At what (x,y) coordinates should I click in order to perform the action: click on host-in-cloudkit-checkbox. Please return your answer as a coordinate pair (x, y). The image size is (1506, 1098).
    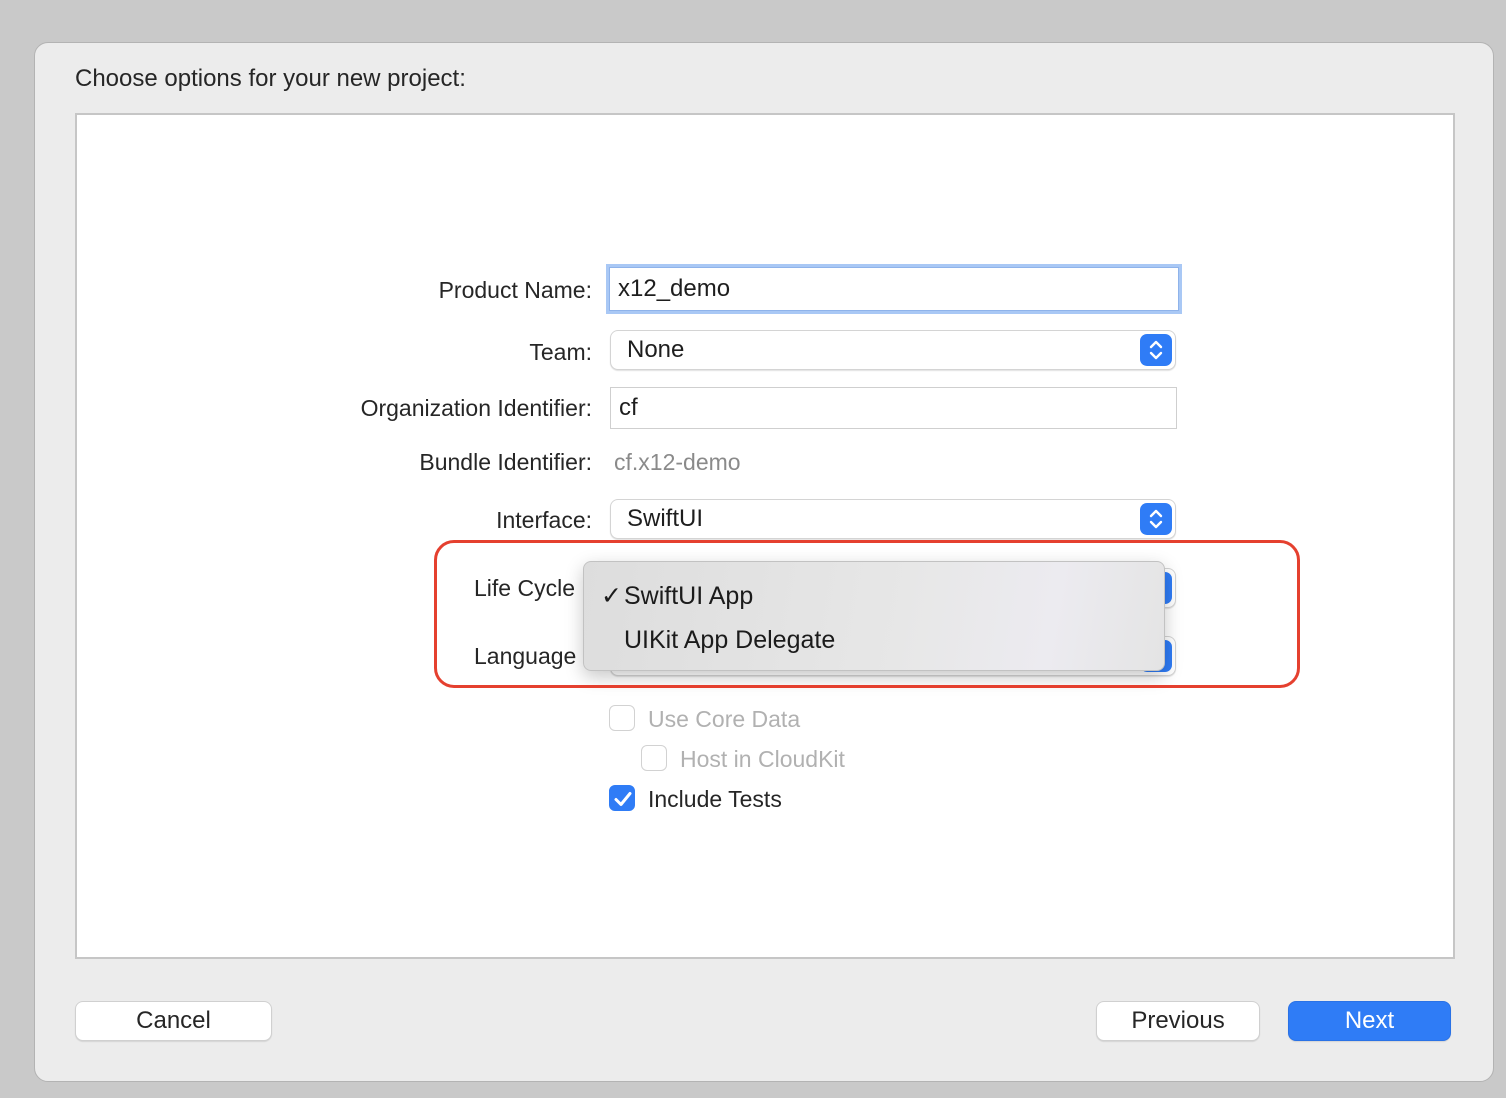
    Looking at the image, I should click on (654, 758).